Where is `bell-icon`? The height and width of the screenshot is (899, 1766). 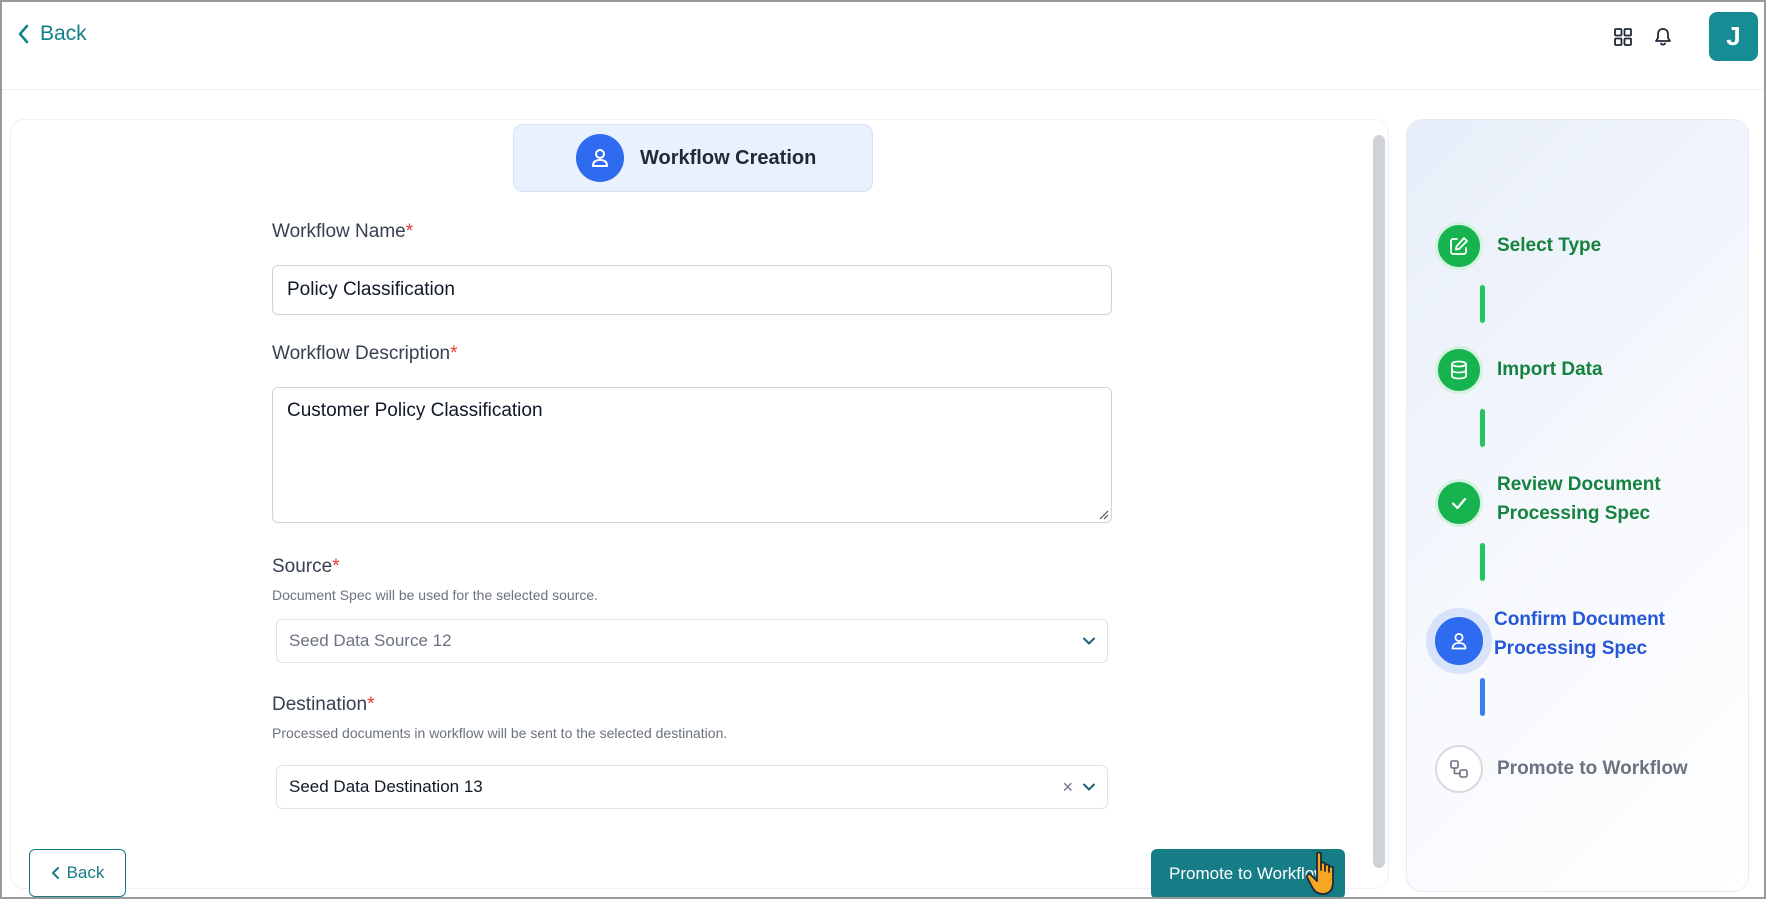 bell-icon is located at coordinates (1663, 37).